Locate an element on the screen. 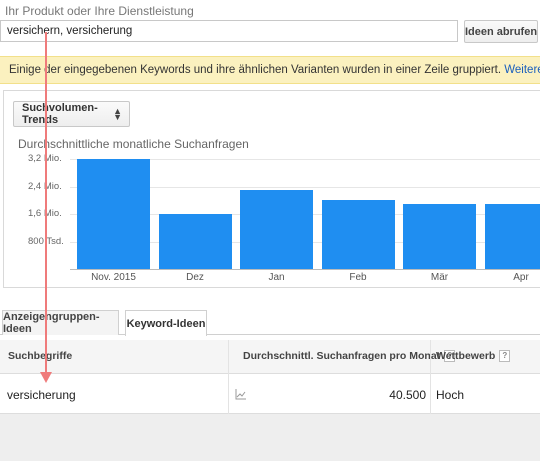  column-header-competition-label: Wettbewerb is located at coordinates (466, 356).